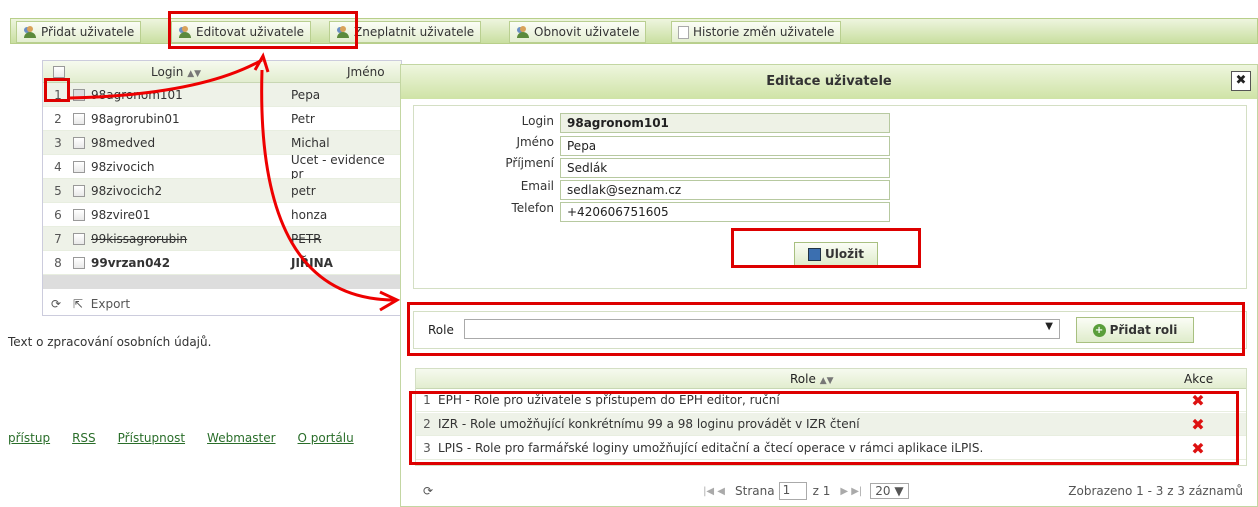  What do you see at coordinates (826, 329) in the screenshot?
I see `highlight-role` at bounding box center [826, 329].